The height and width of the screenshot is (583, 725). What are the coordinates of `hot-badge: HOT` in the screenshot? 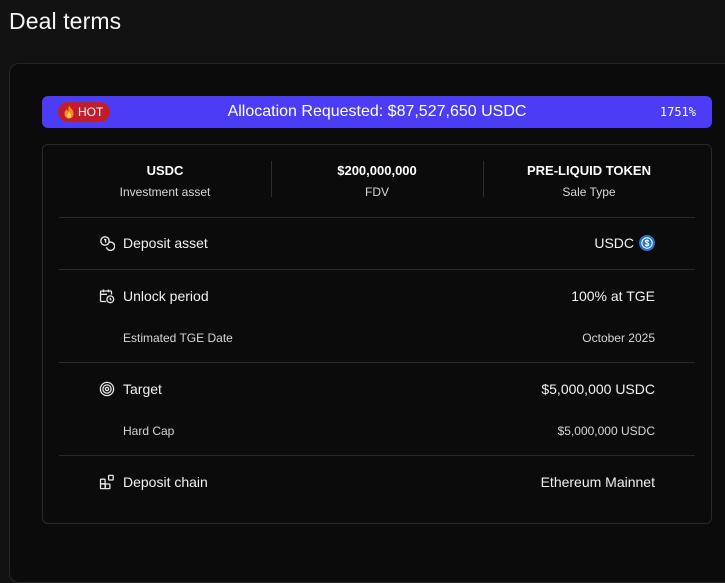 It's located at (84, 112).